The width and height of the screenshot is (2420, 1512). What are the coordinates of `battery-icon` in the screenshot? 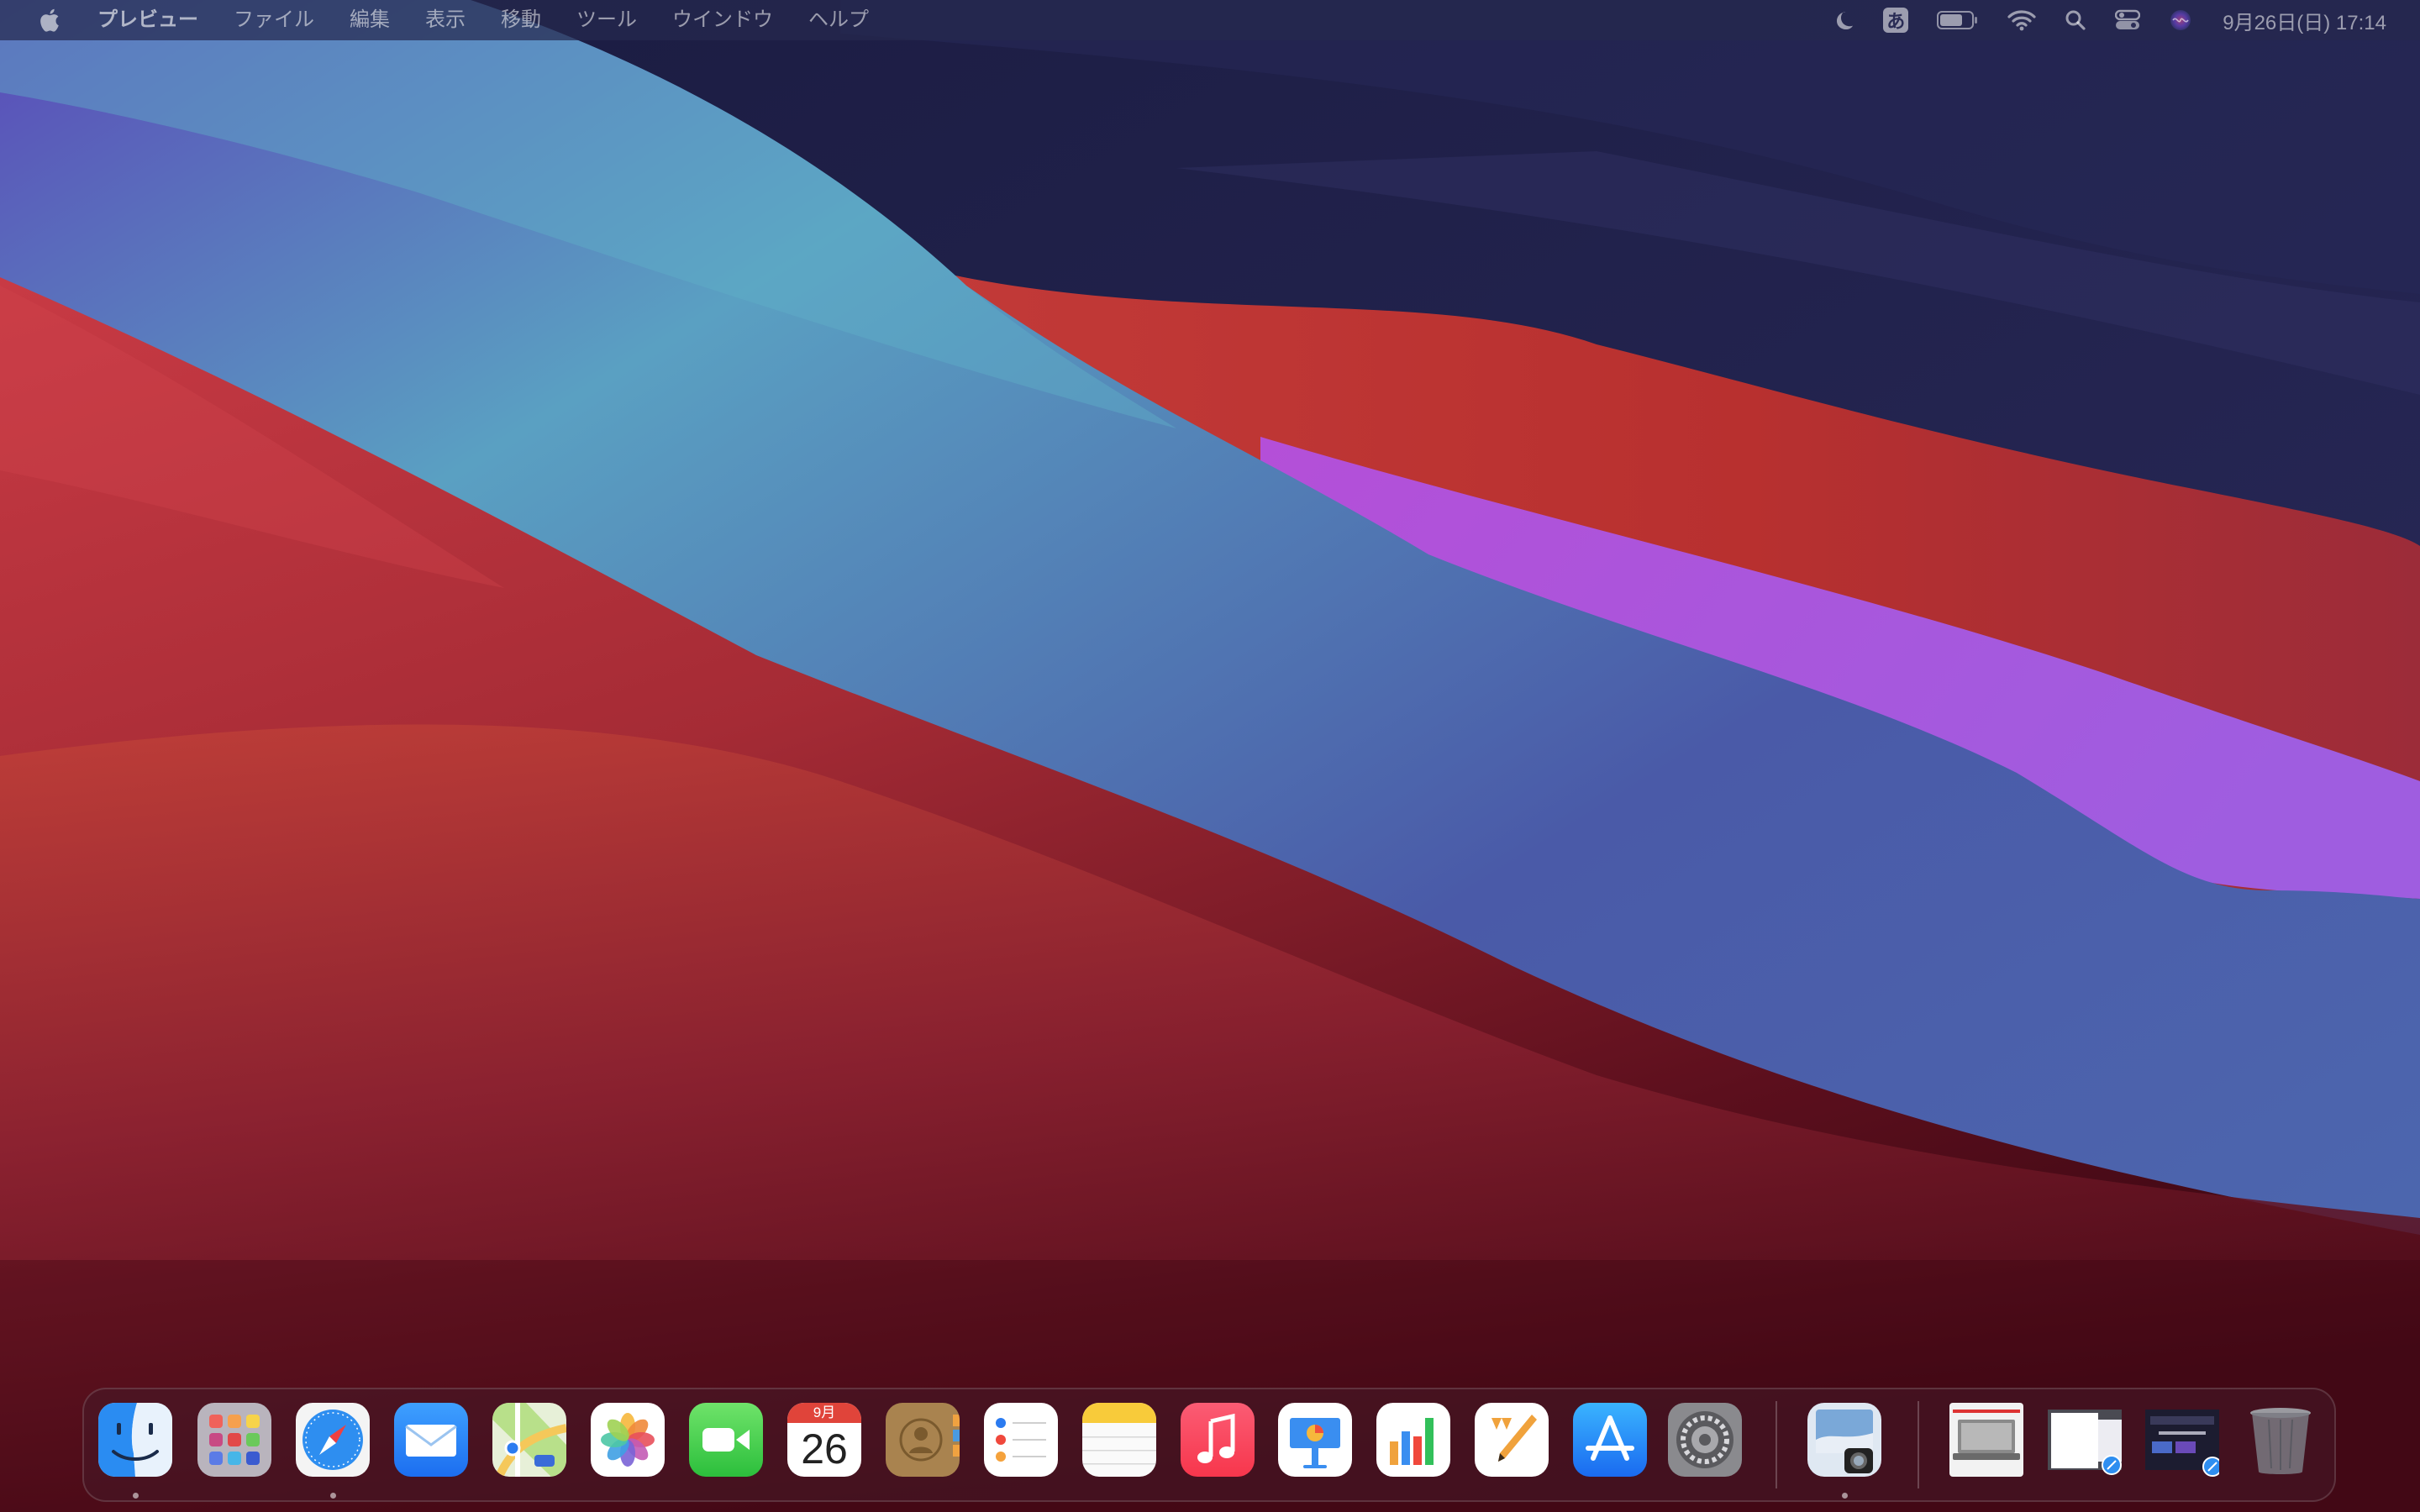 It's located at (1958, 20).